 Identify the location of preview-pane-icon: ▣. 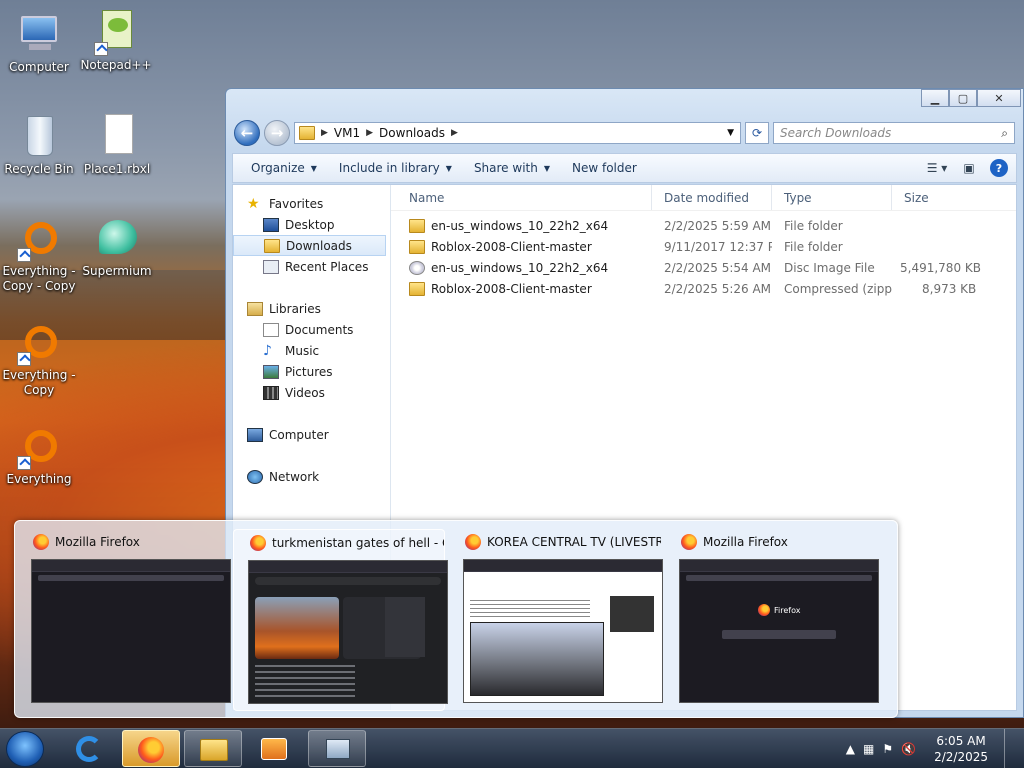
(969, 168).